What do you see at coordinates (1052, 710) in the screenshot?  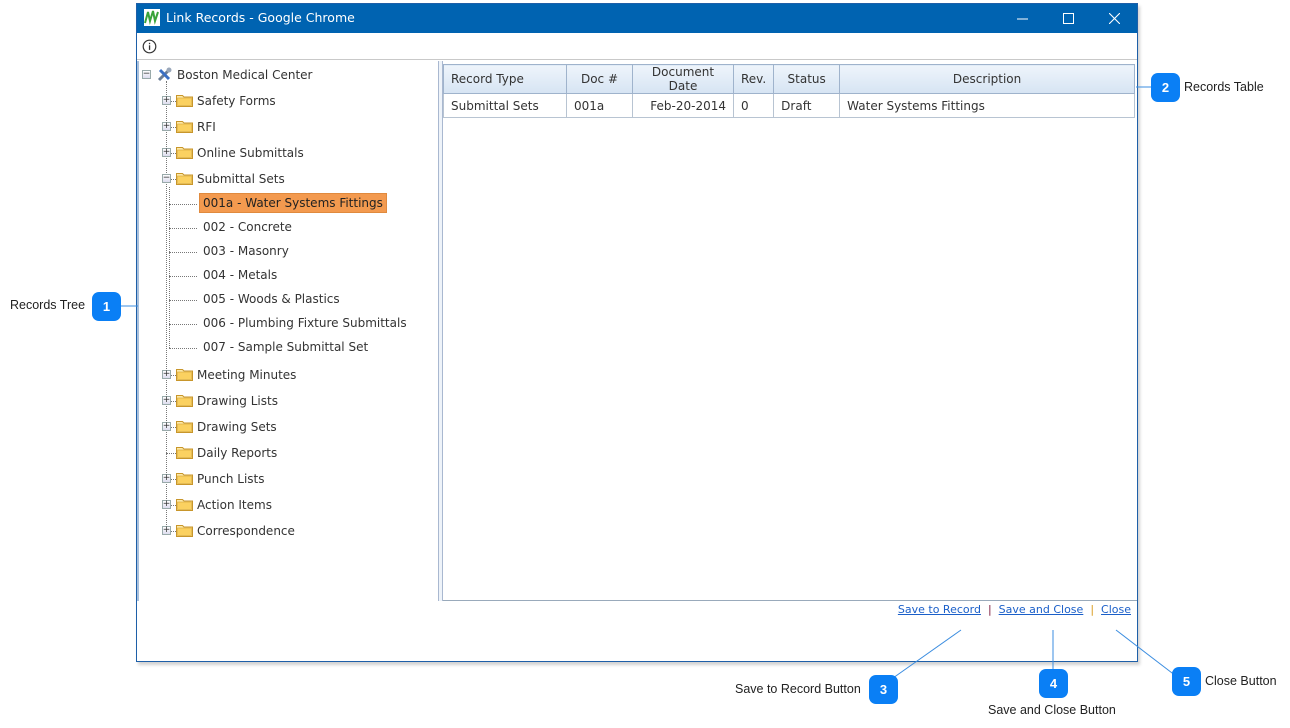 I see `callout-label-save-and-close: Save and Close Button` at bounding box center [1052, 710].